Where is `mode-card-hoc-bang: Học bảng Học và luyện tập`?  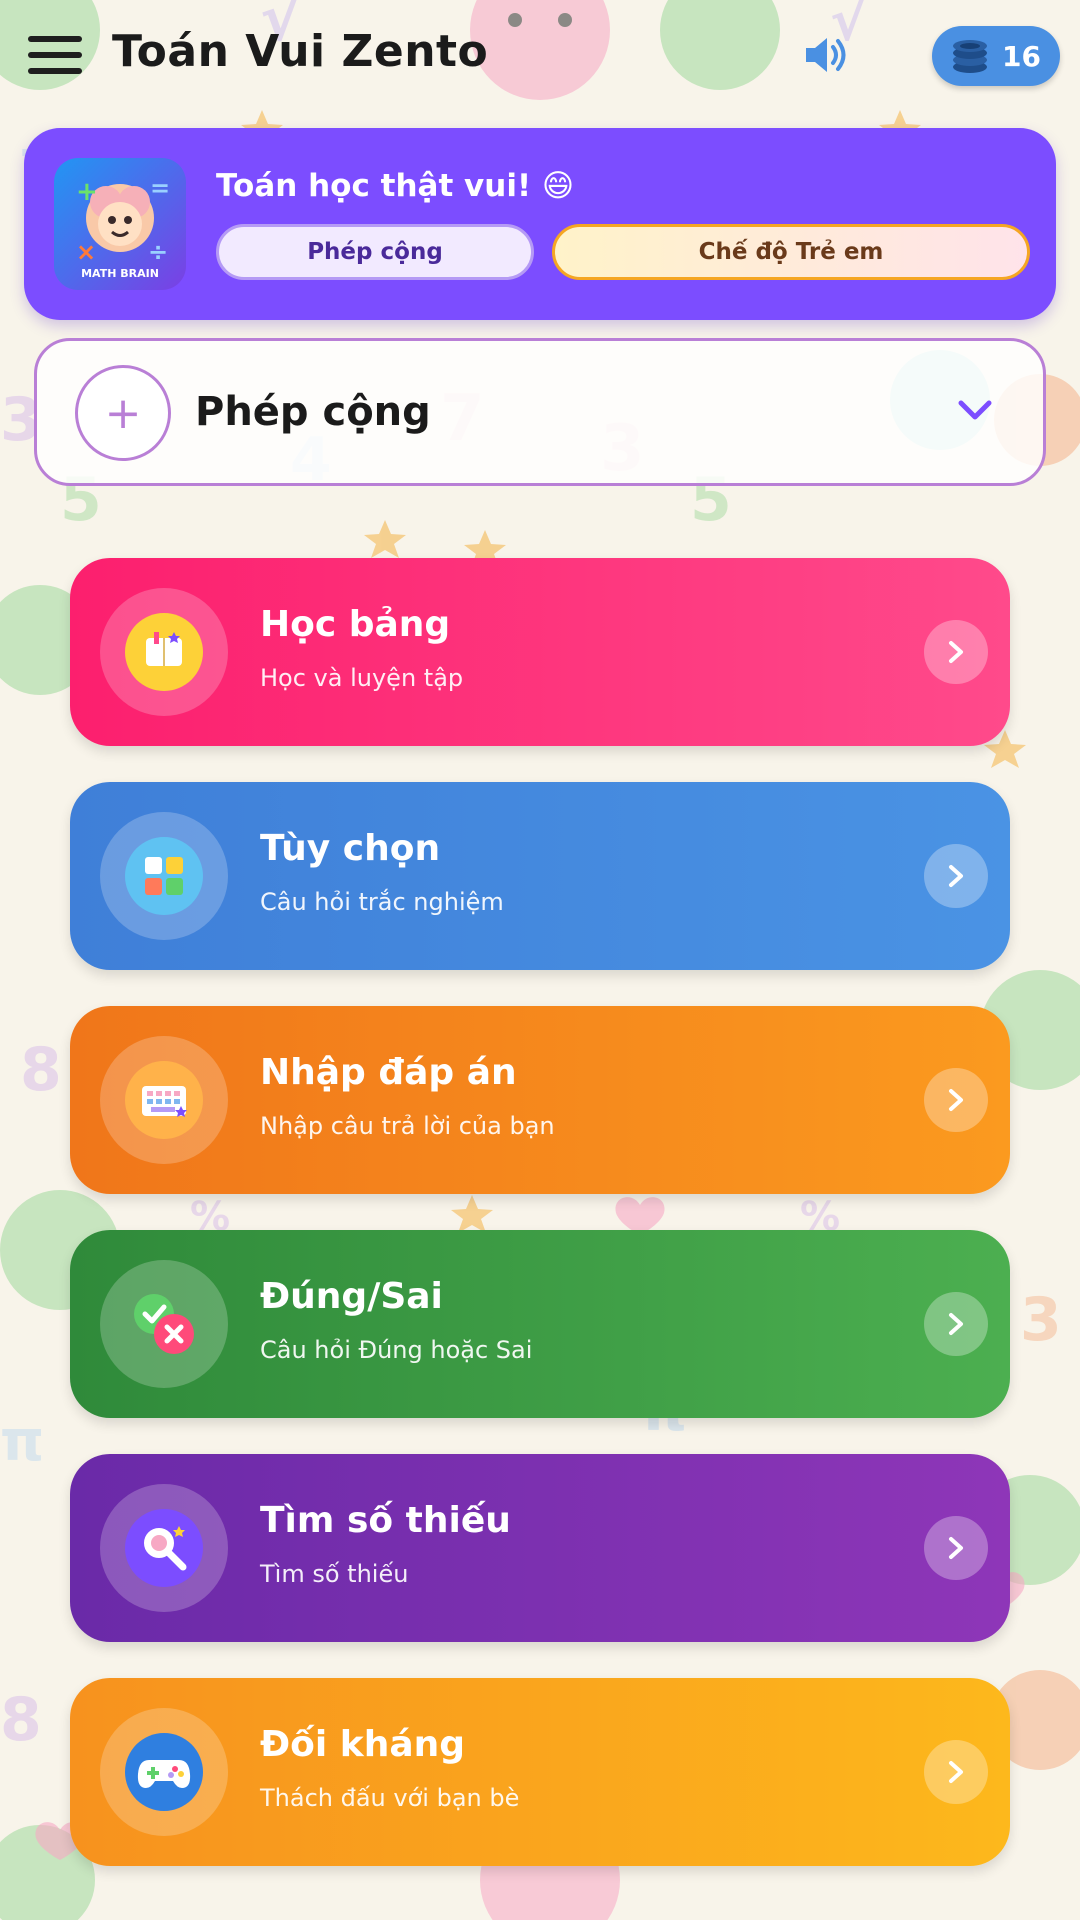
mode-card-hoc-bang: Học bảng Học và luyện tập is located at coordinates (540, 652).